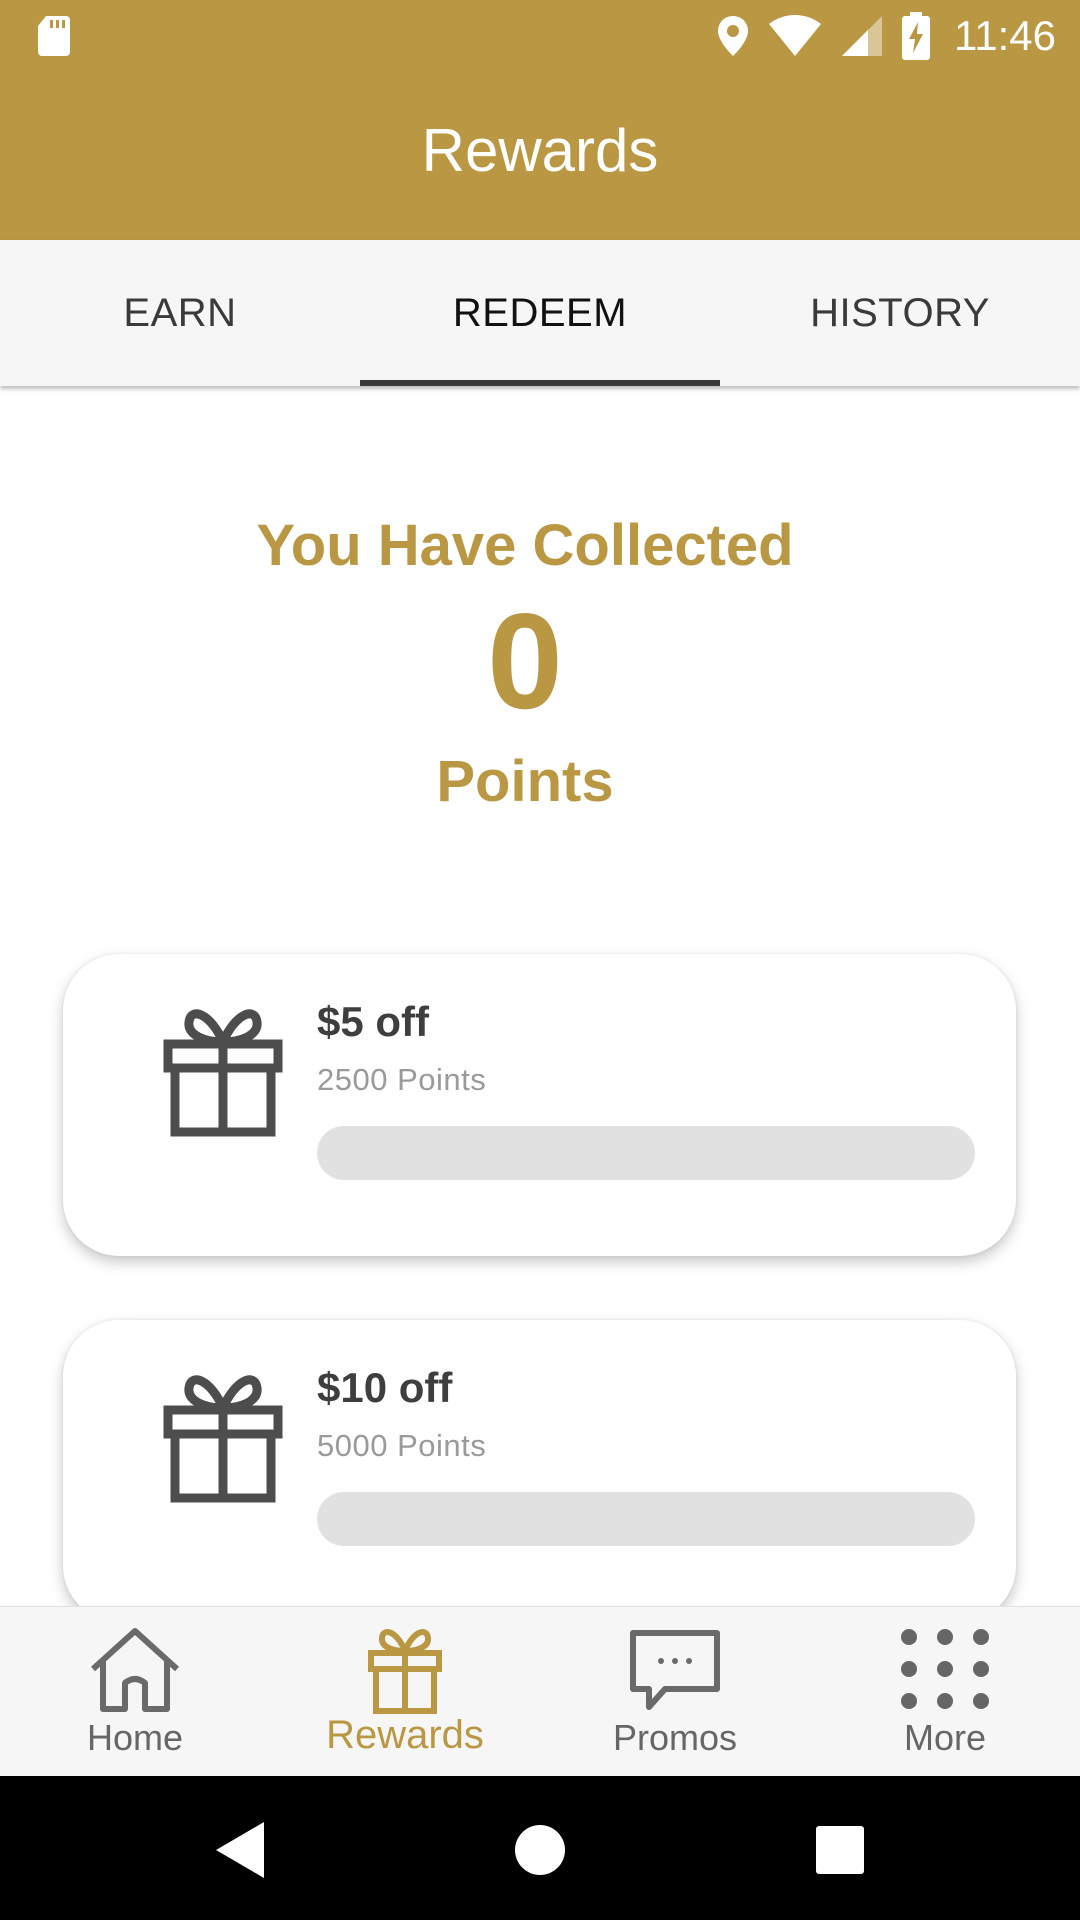  What do you see at coordinates (135, 1670) in the screenshot?
I see `home-icon` at bounding box center [135, 1670].